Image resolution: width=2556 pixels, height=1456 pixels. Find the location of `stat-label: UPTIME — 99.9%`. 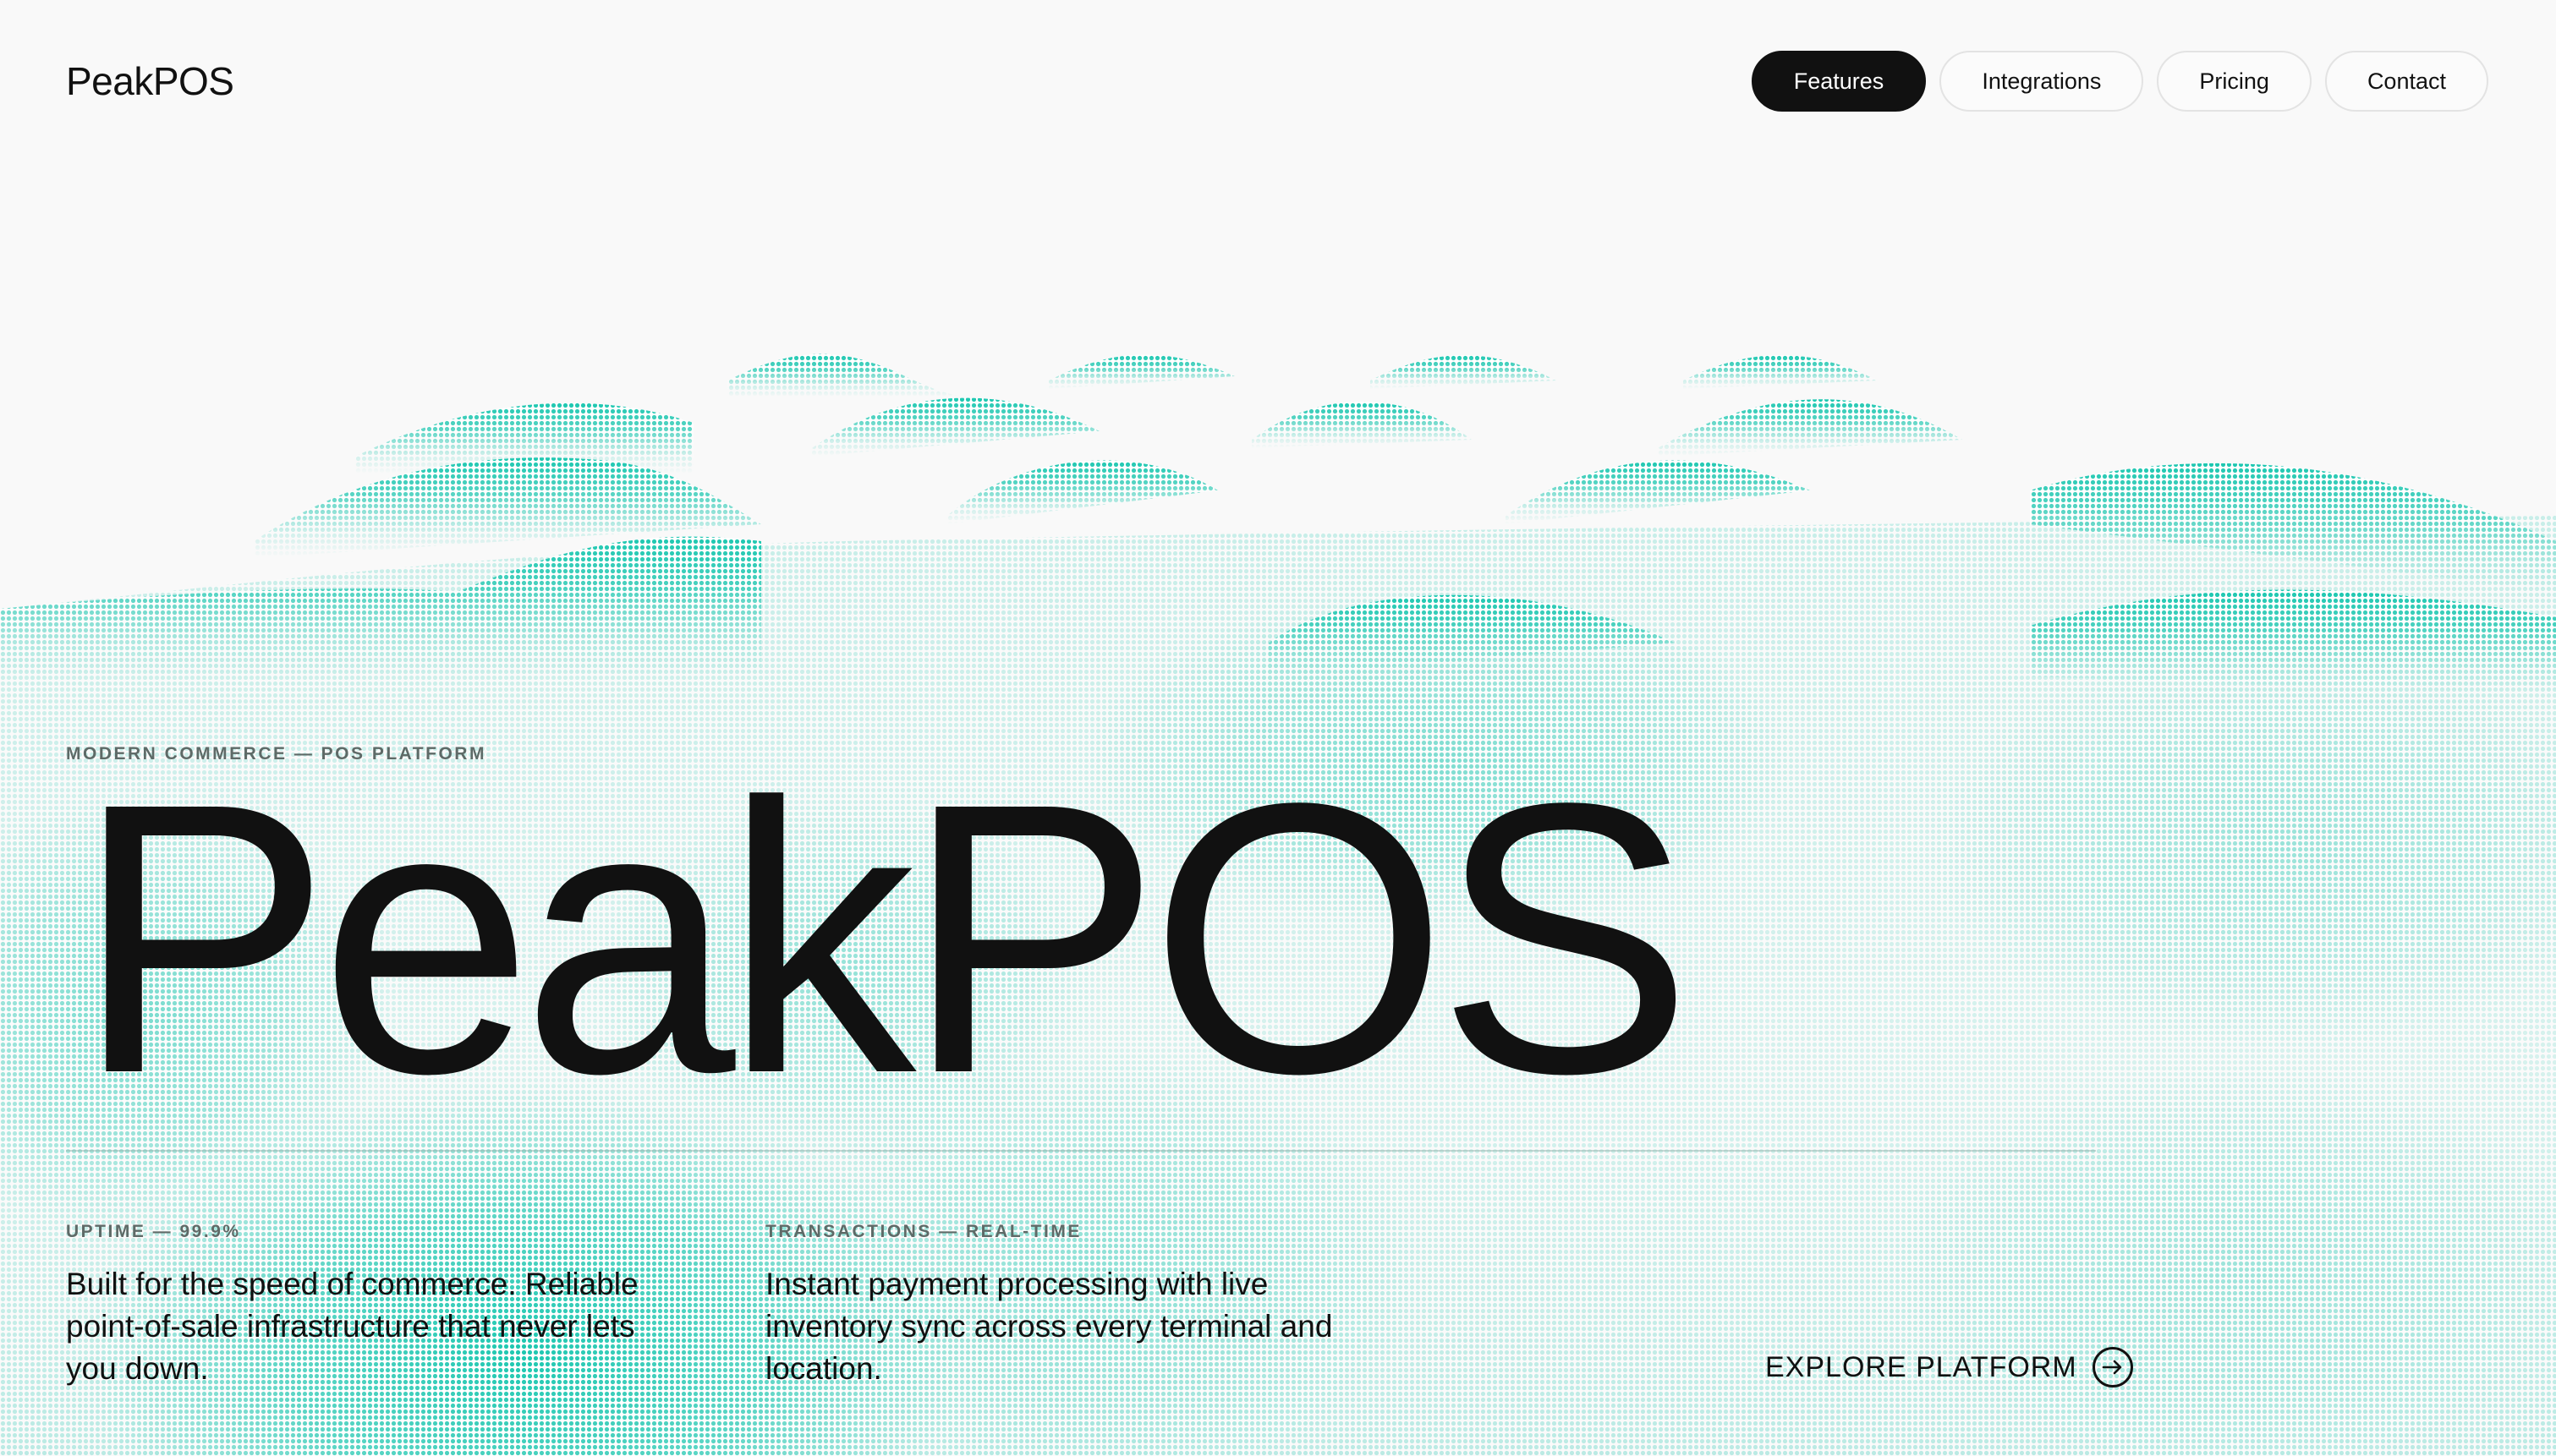

stat-label: UPTIME — 99.9% is located at coordinates (153, 1231).